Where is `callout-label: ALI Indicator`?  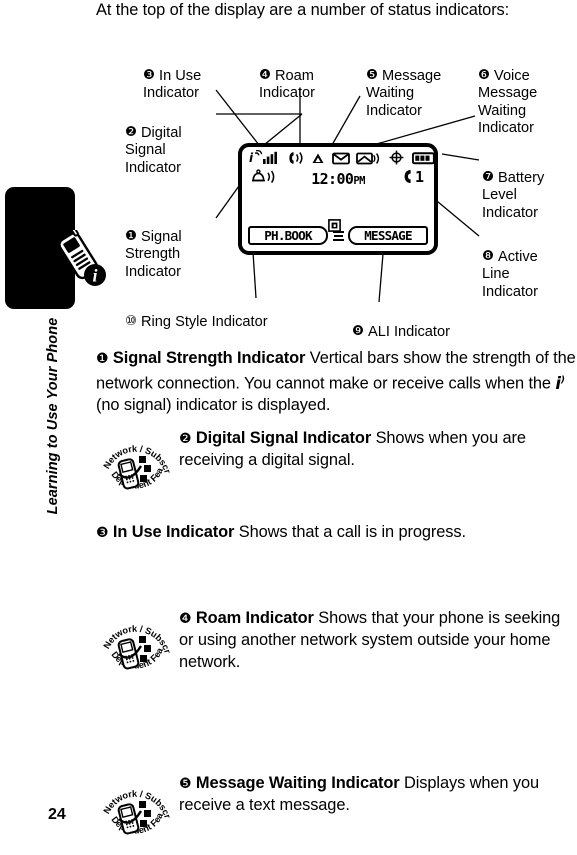
callout-label: ALI Indicator is located at coordinates (409, 331).